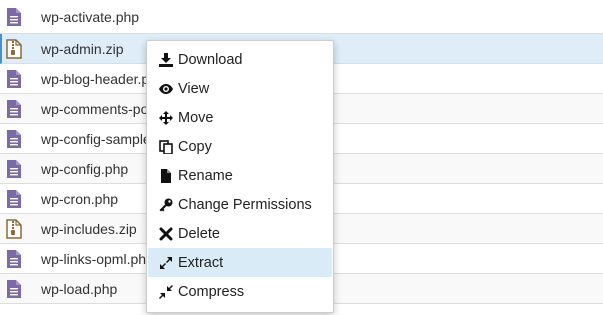  What do you see at coordinates (82, 48) in the screenshot?
I see `file-name: wp-admin.zip` at bounding box center [82, 48].